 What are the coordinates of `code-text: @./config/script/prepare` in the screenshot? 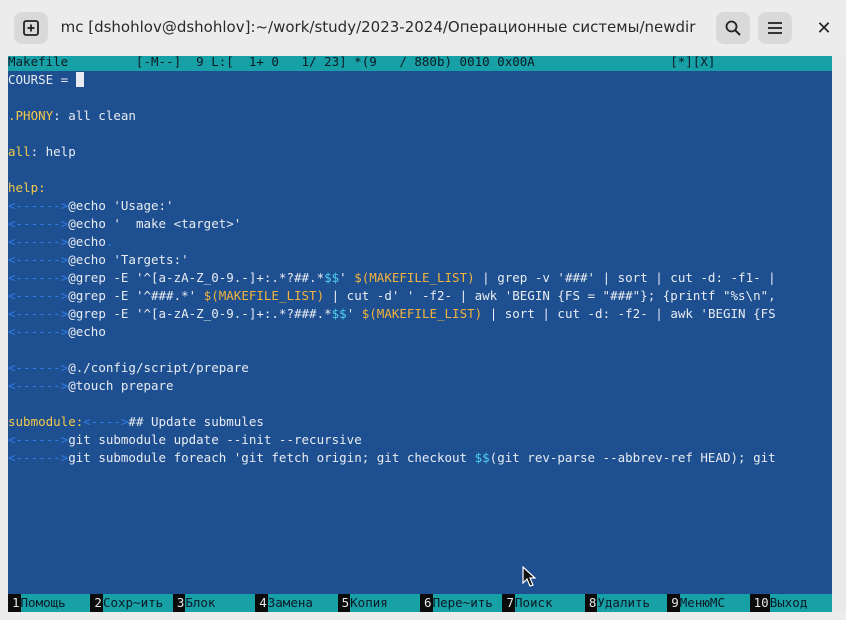 It's located at (158, 367).